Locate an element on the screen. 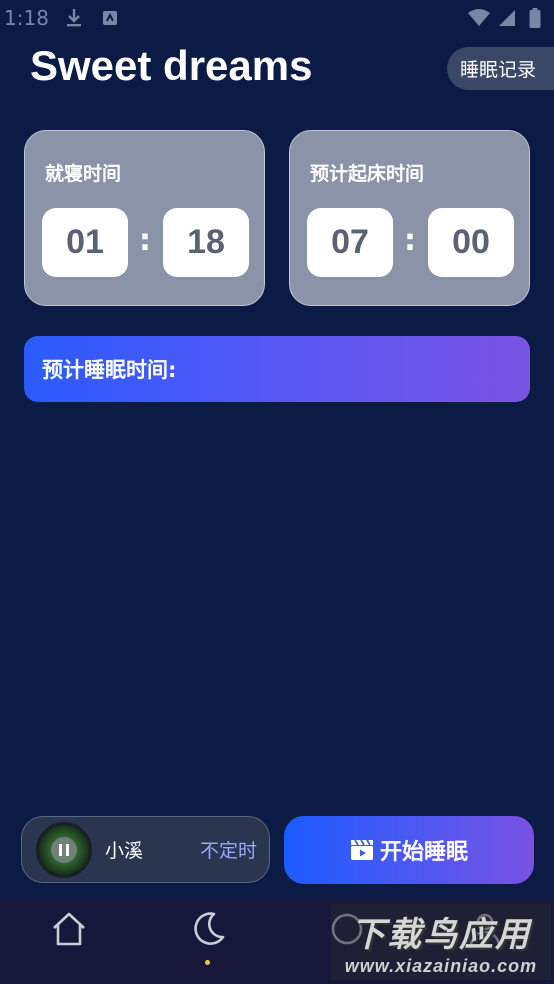 The height and width of the screenshot is (984, 554). status-time: 1:18 is located at coordinates (26, 18).